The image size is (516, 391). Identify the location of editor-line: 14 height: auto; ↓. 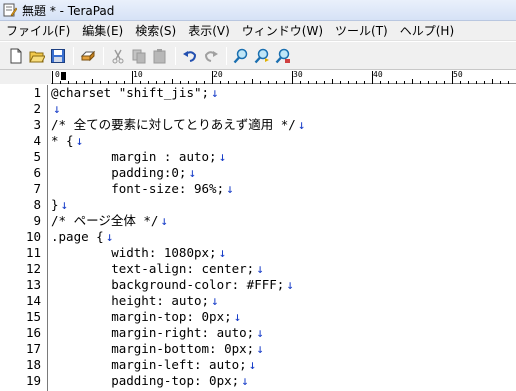
(258, 301).